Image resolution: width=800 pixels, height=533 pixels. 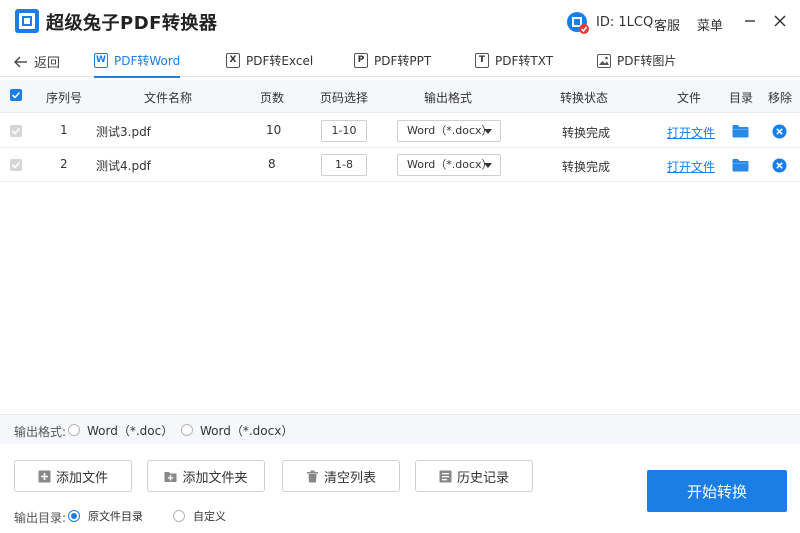 What do you see at coordinates (168, 98) in the screenshot?
I see `header-name: 文件名称` at bounding box center [168, 98].